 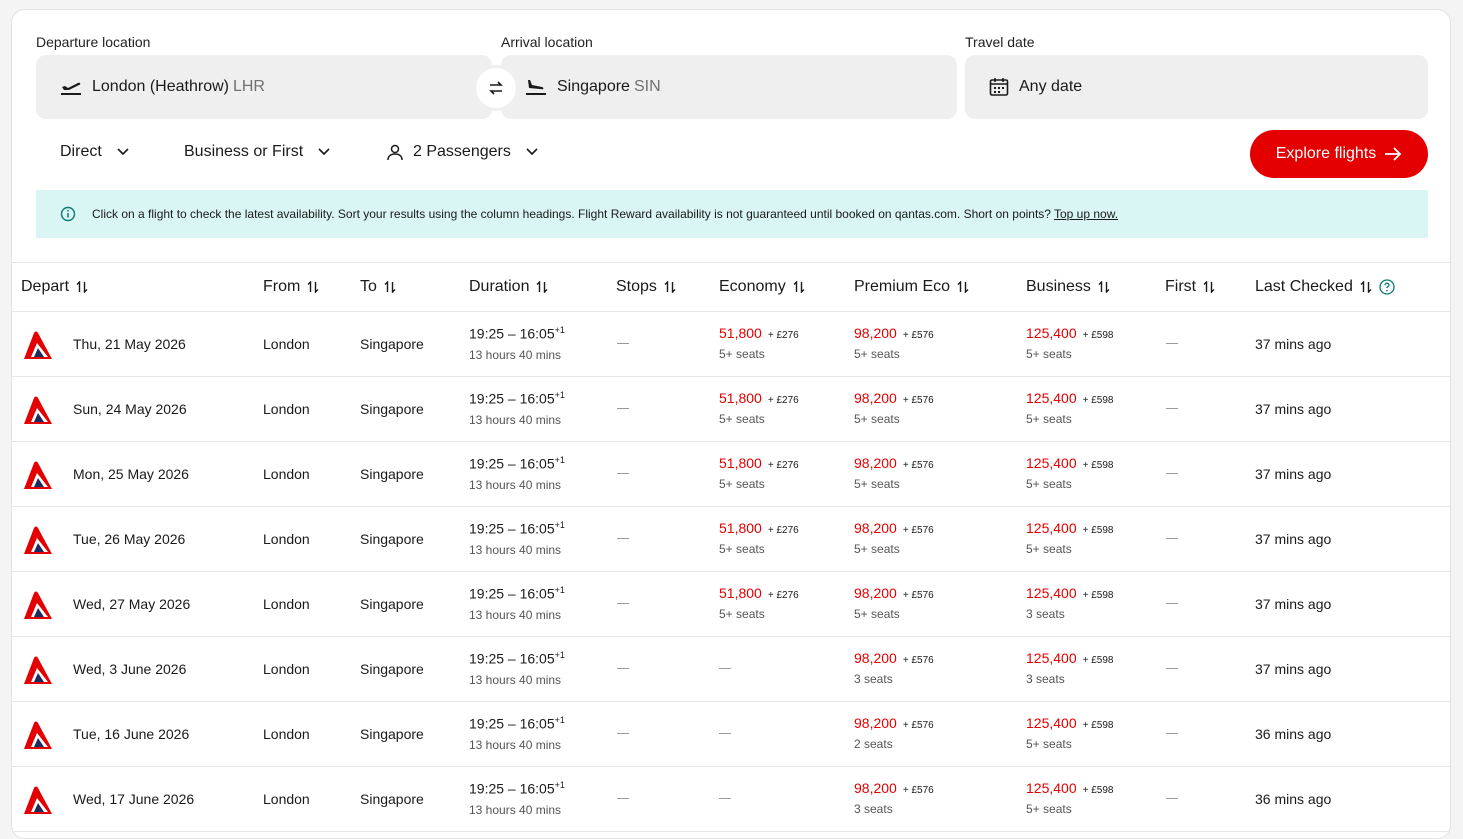 I want to click on help-icon, so click(x=1387, y=287).